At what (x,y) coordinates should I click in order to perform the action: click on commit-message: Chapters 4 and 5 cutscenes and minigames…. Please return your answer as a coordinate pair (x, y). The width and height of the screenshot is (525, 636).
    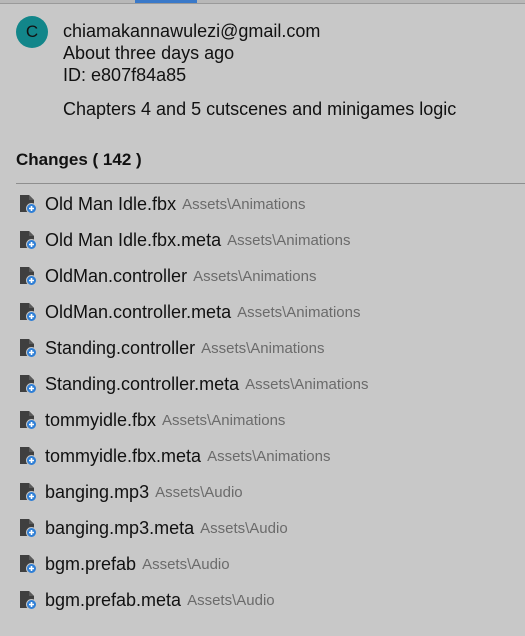
    Looking at the image, I should click on (260, 109).